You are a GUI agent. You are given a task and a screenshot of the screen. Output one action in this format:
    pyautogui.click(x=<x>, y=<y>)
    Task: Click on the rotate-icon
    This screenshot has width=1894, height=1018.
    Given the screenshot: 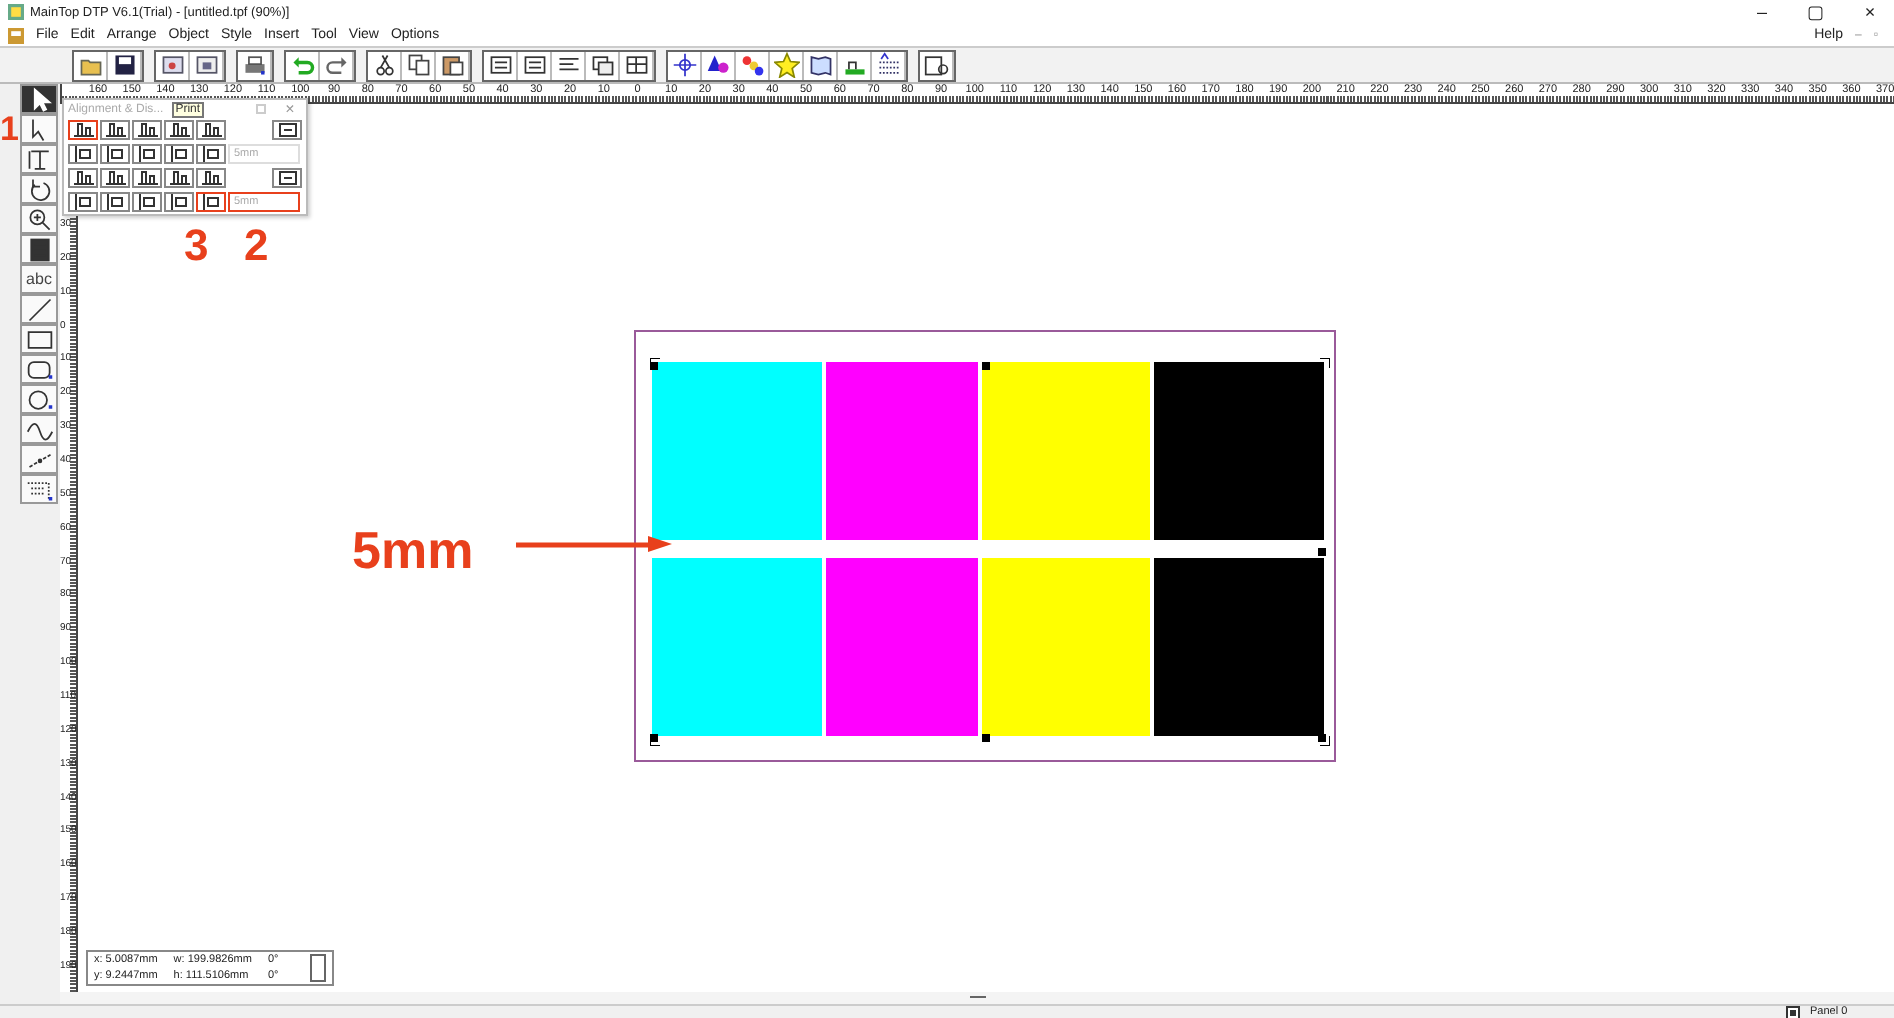 What is the action you would take?
    pyautogui.click(x=39, y=189)
    